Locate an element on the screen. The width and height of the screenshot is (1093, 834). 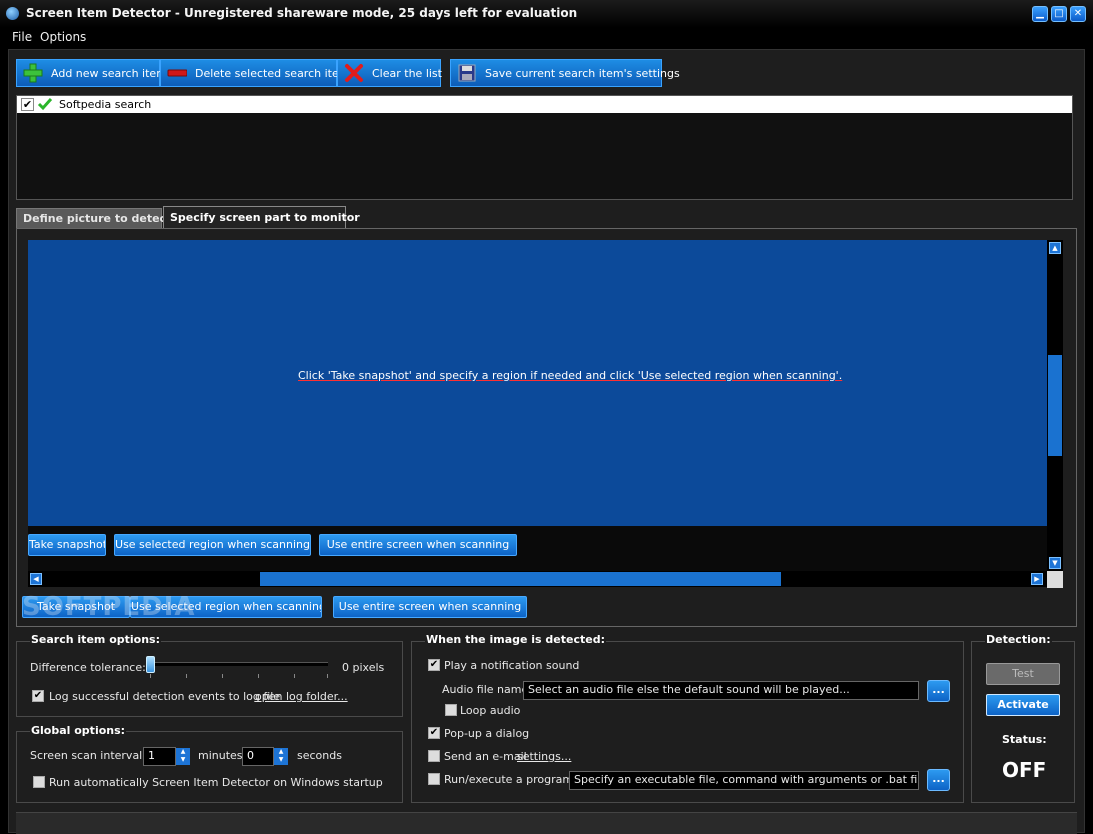
audio-file-label: Audio file name: is located at coordinates (487, 689).